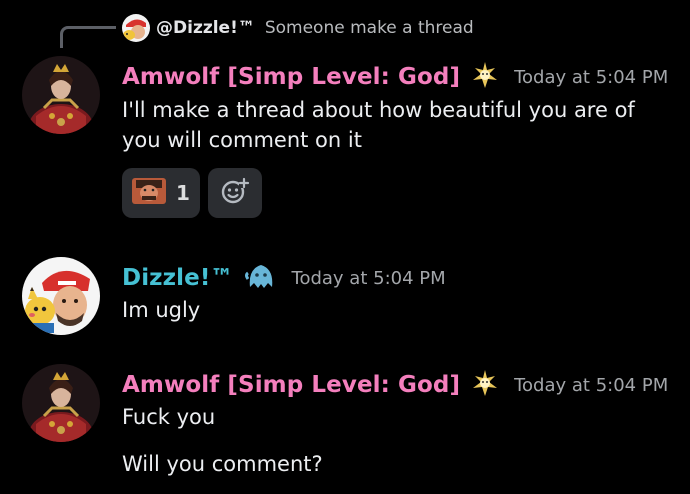 This screenshot has width=690, height=494. I want to click on reply-preview-text: Someone make a thread, so click(369, 28).